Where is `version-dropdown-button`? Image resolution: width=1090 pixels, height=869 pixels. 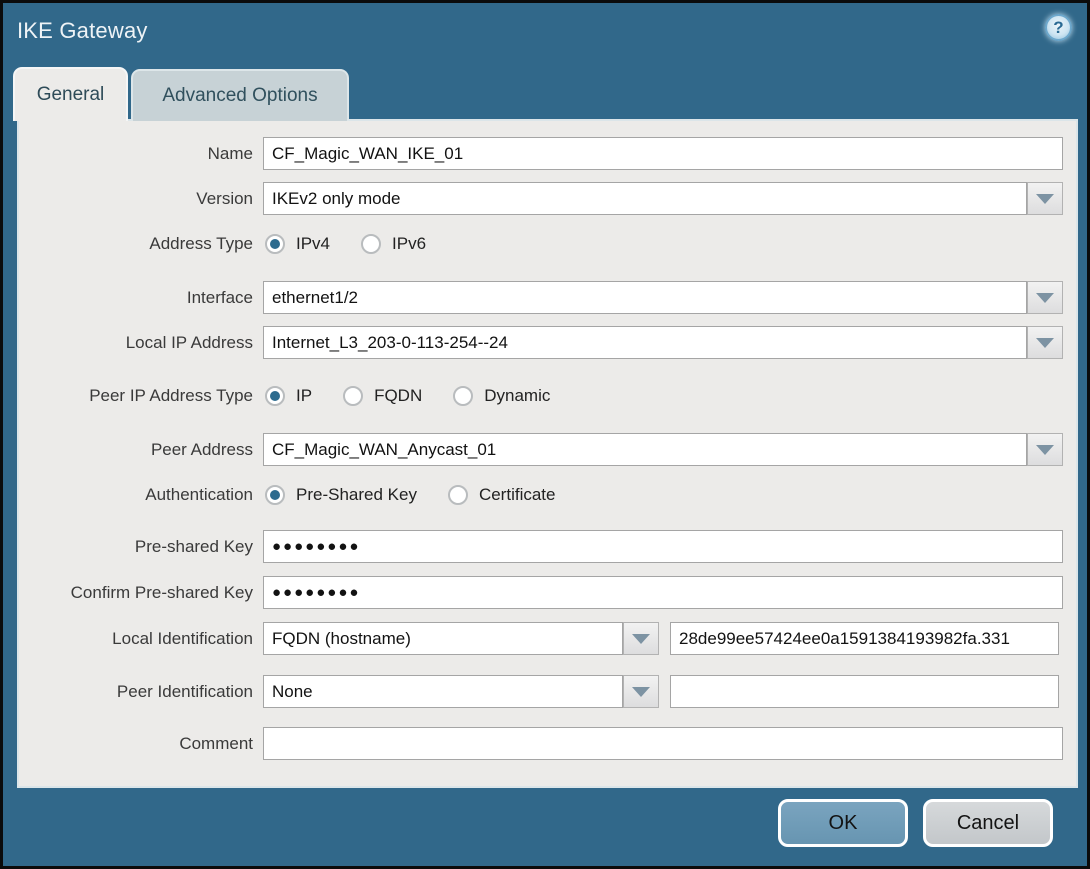
version-dropdown-button is located at coordinates (1045, 198).